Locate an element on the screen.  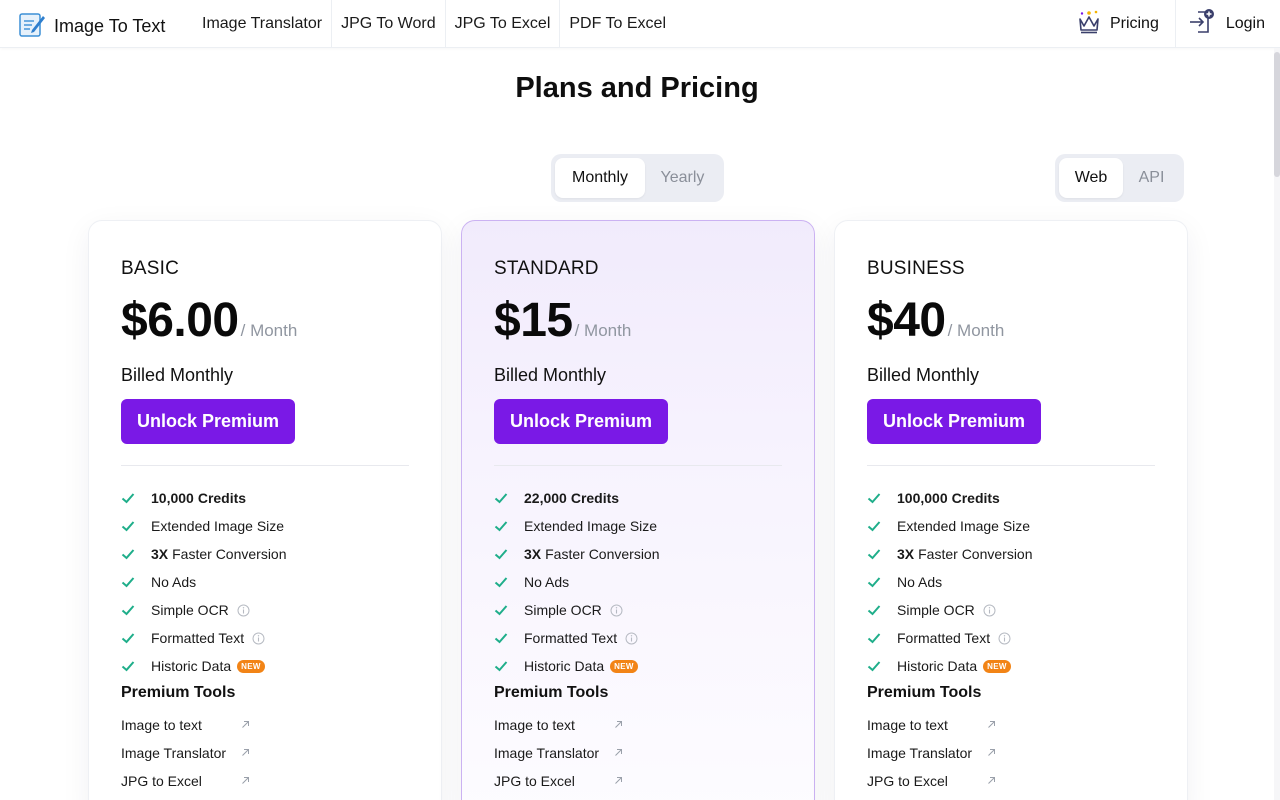
feature-historic-data: Historic Data NEW is located at coordinates (646, 666).